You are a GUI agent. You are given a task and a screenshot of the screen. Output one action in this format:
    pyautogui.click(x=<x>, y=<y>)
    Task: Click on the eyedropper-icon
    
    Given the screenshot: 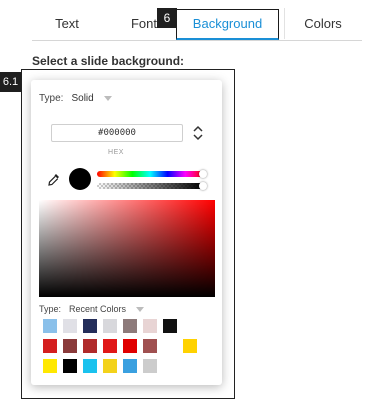 What is the action you would take?
    pyautogui.click(x=54, y=180)
    